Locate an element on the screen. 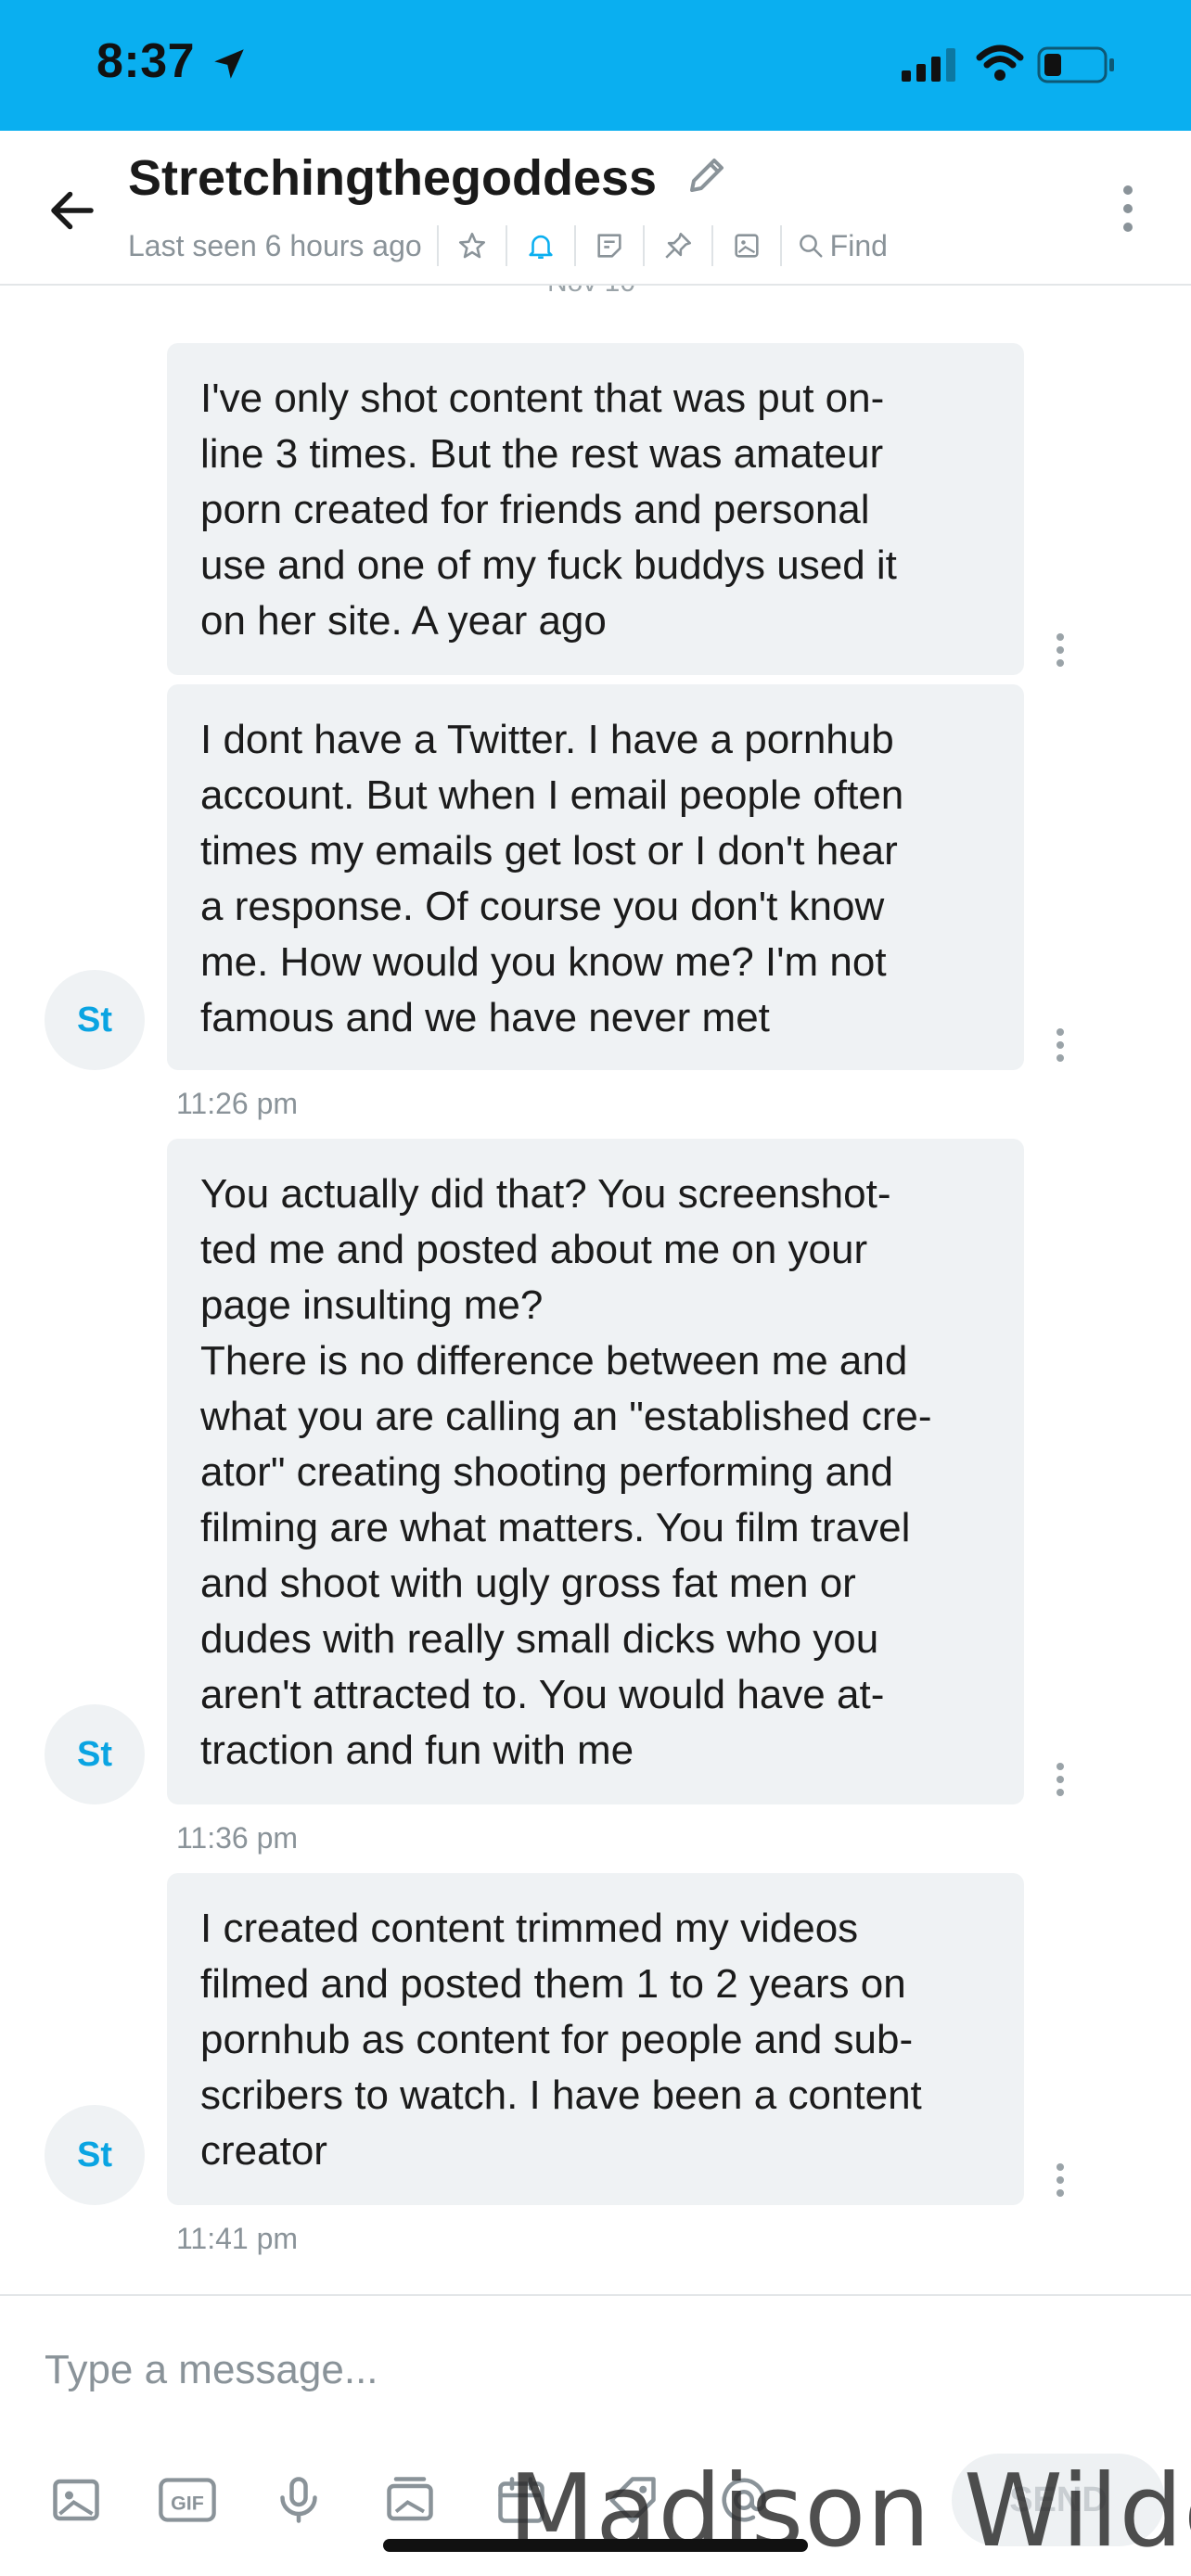 The width and height of the screenshot is (1191, 2576). note-icon is located at coordinates (610, 246).